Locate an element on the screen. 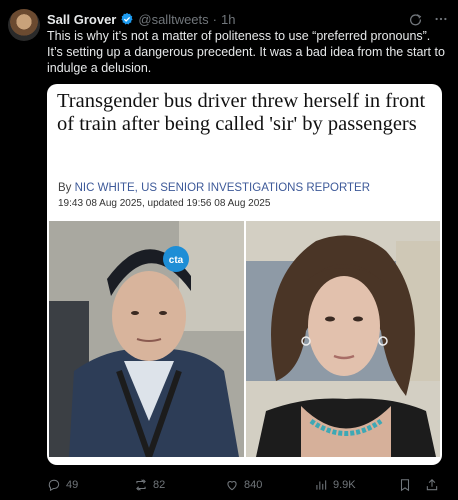 The height and width of the screenshot is (500, 458). byline-prefix: By is located at coordinates (66, 188).